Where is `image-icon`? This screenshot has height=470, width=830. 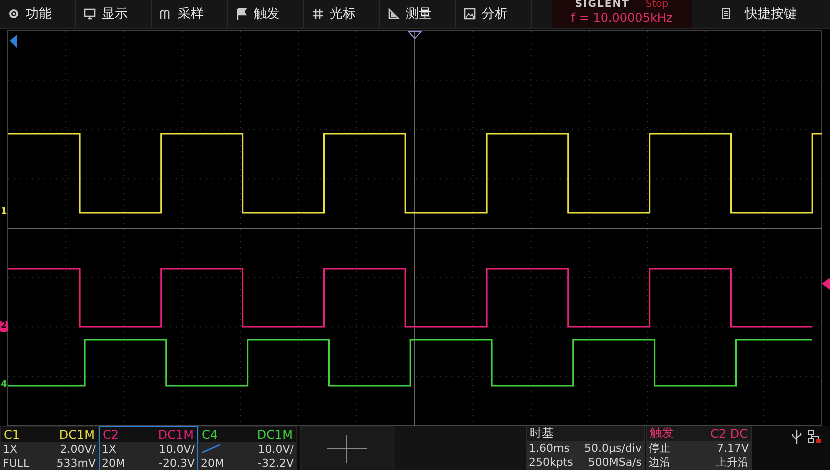
image-icon is located at coordinates (470, 14).